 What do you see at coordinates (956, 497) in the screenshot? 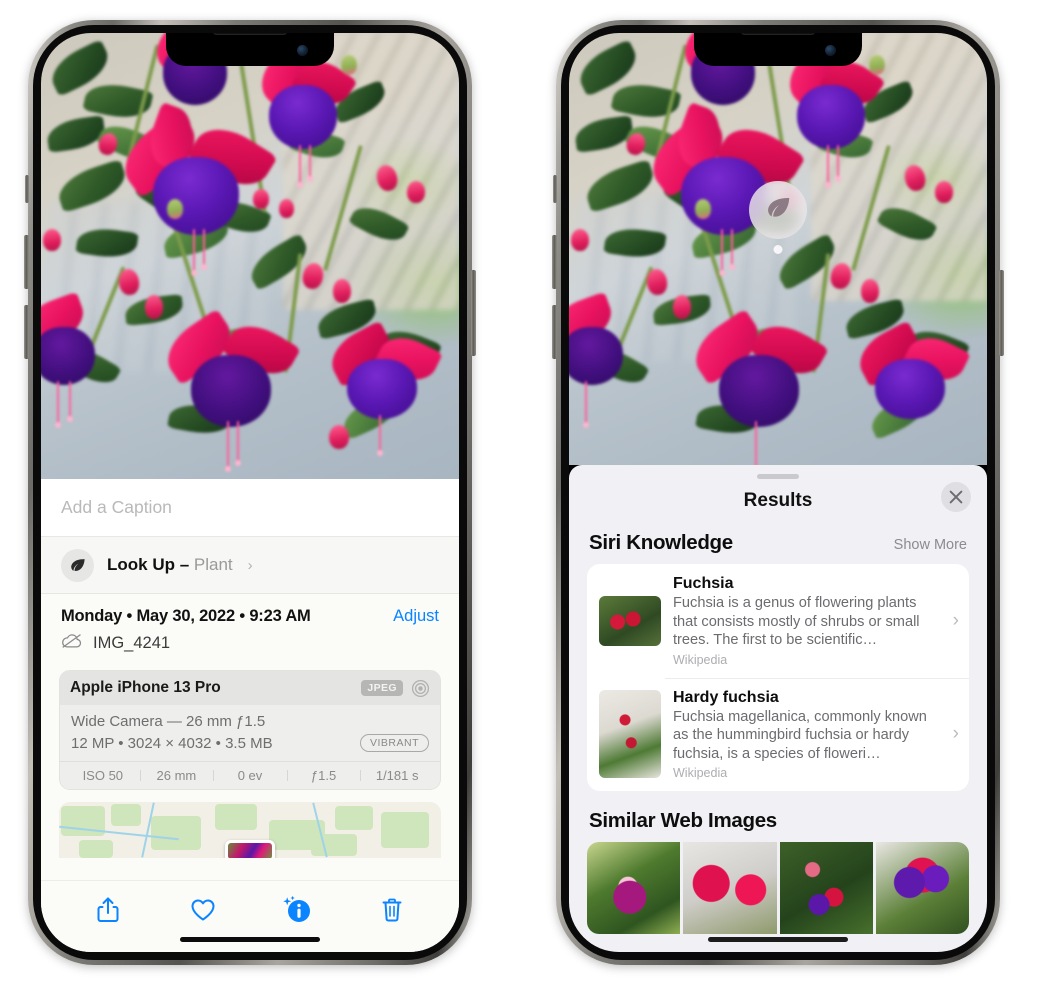
I see `close-button` at bounding box center [956, 497].